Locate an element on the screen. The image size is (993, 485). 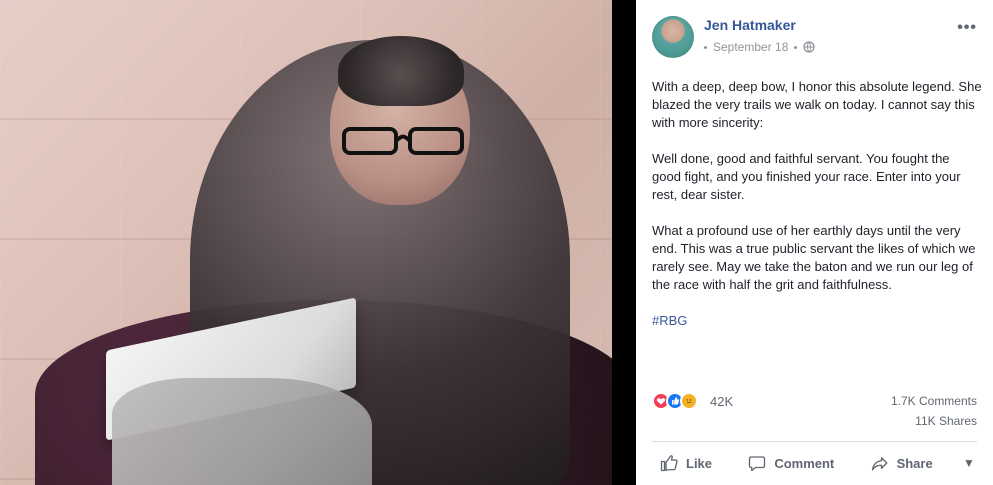
share-label: Share is located at coordinates (914, 463).